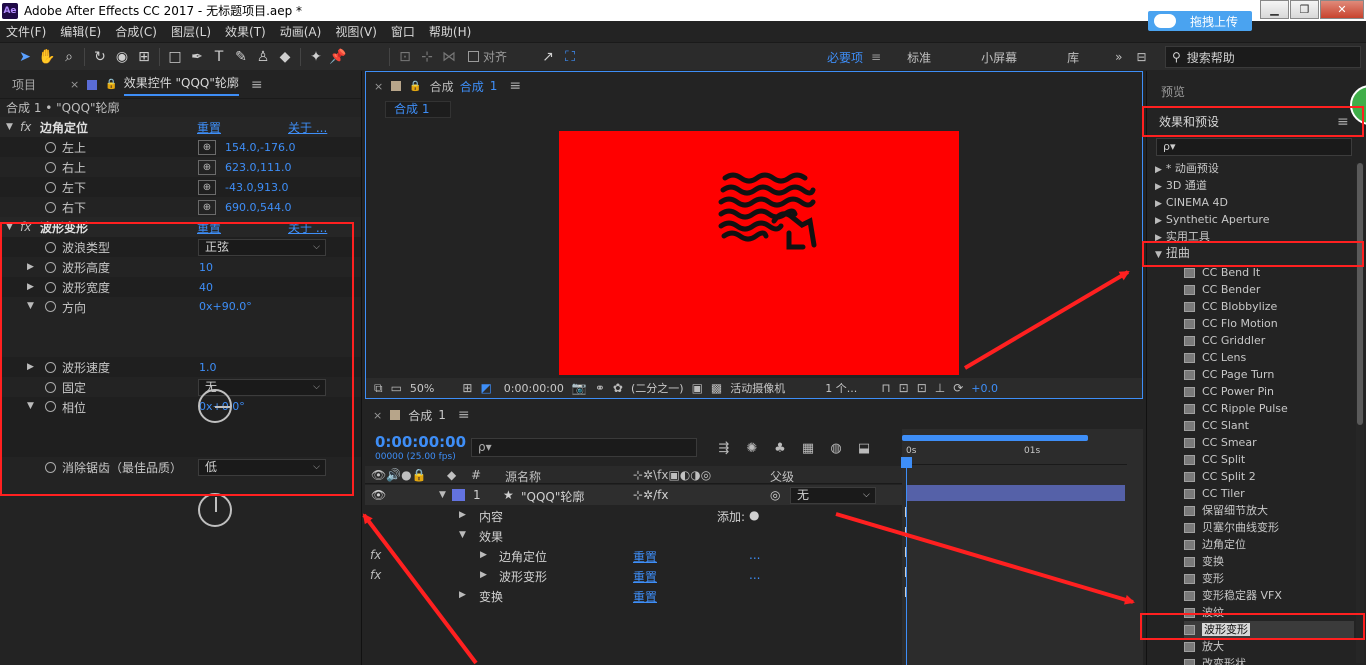 The image size is (1366, 665). I want to click on menu-edit: 编辑(E), so click(80, 31).